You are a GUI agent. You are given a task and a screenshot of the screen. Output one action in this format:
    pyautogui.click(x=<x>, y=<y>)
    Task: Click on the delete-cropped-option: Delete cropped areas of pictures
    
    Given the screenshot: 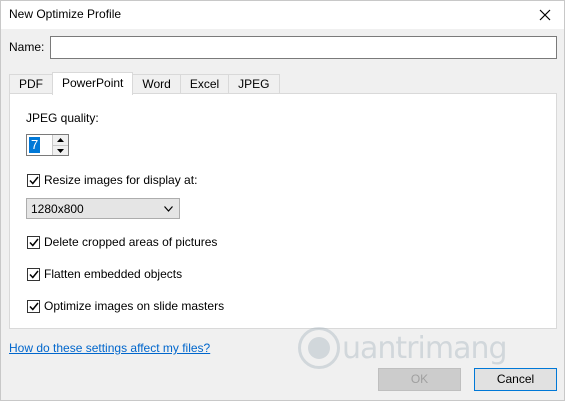 What is the action you would take?
    pyautogui.click(x=122, y=242)
    